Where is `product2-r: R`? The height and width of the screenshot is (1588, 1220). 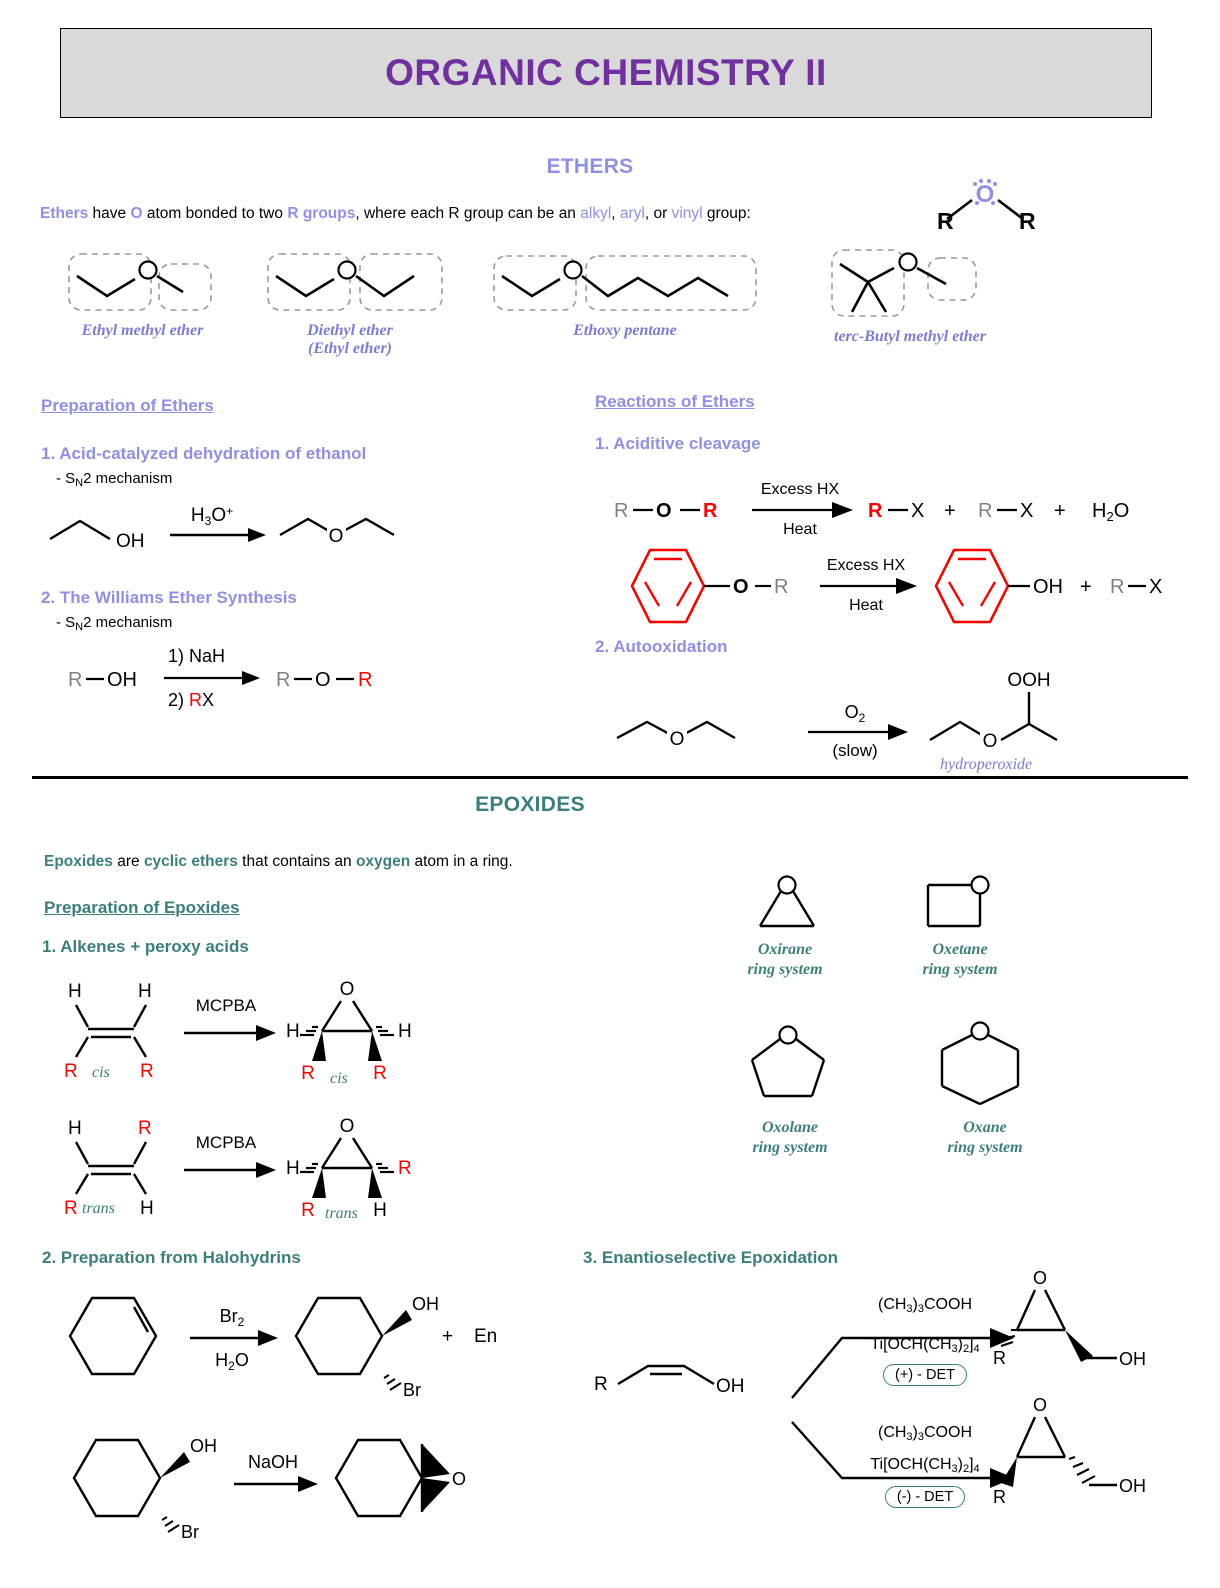 product2-r: R is located at coordinates (985, 511).